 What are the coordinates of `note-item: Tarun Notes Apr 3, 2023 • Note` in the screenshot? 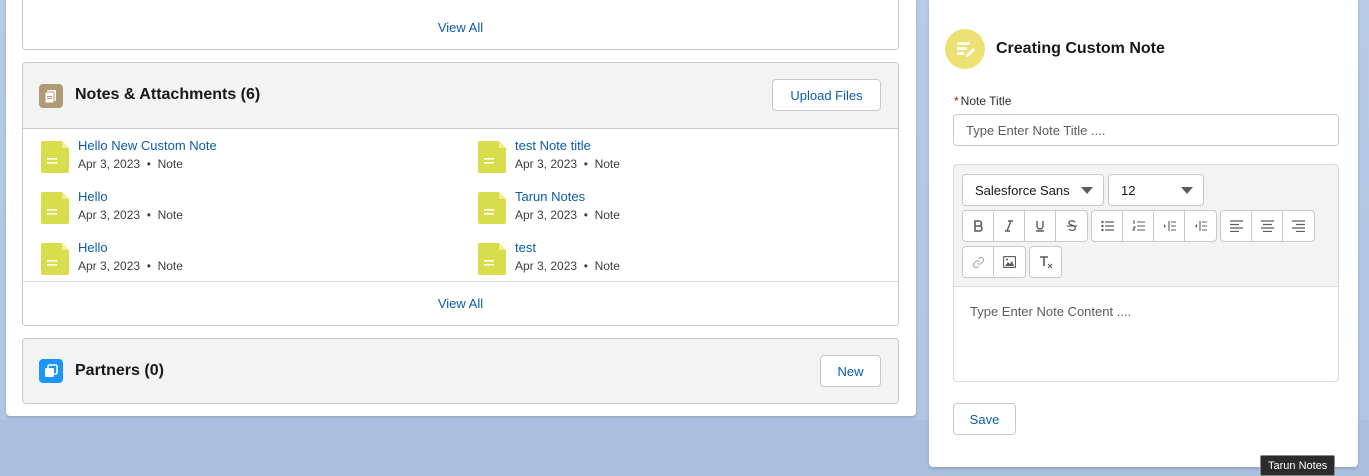 It's located at (688, 204).